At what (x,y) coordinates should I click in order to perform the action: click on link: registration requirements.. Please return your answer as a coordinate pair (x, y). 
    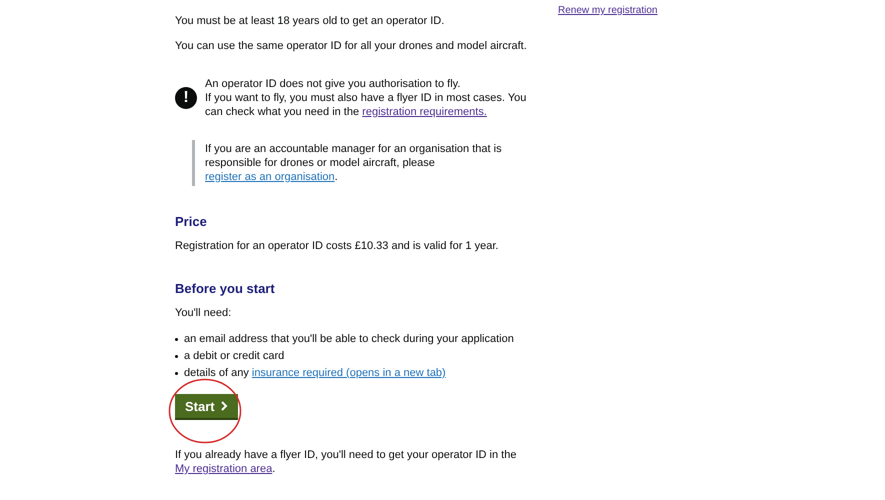
    Looking at the image, I should click on (424, 112).